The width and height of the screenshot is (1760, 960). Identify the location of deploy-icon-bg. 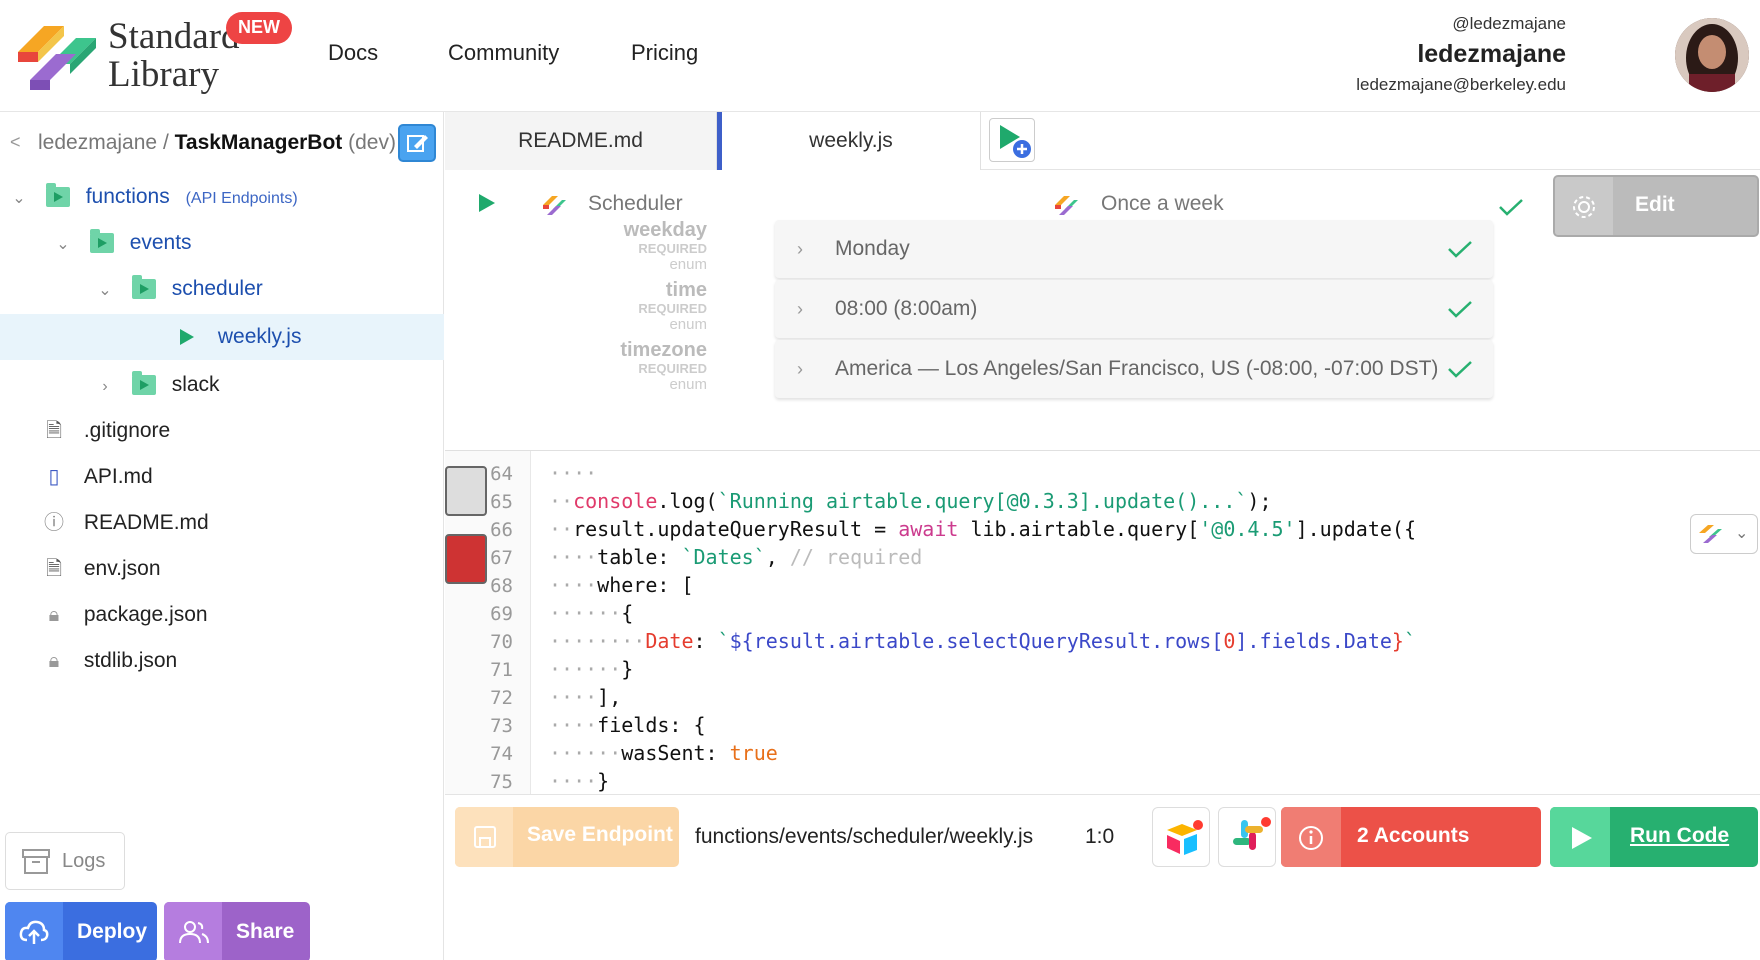
(34, 931).